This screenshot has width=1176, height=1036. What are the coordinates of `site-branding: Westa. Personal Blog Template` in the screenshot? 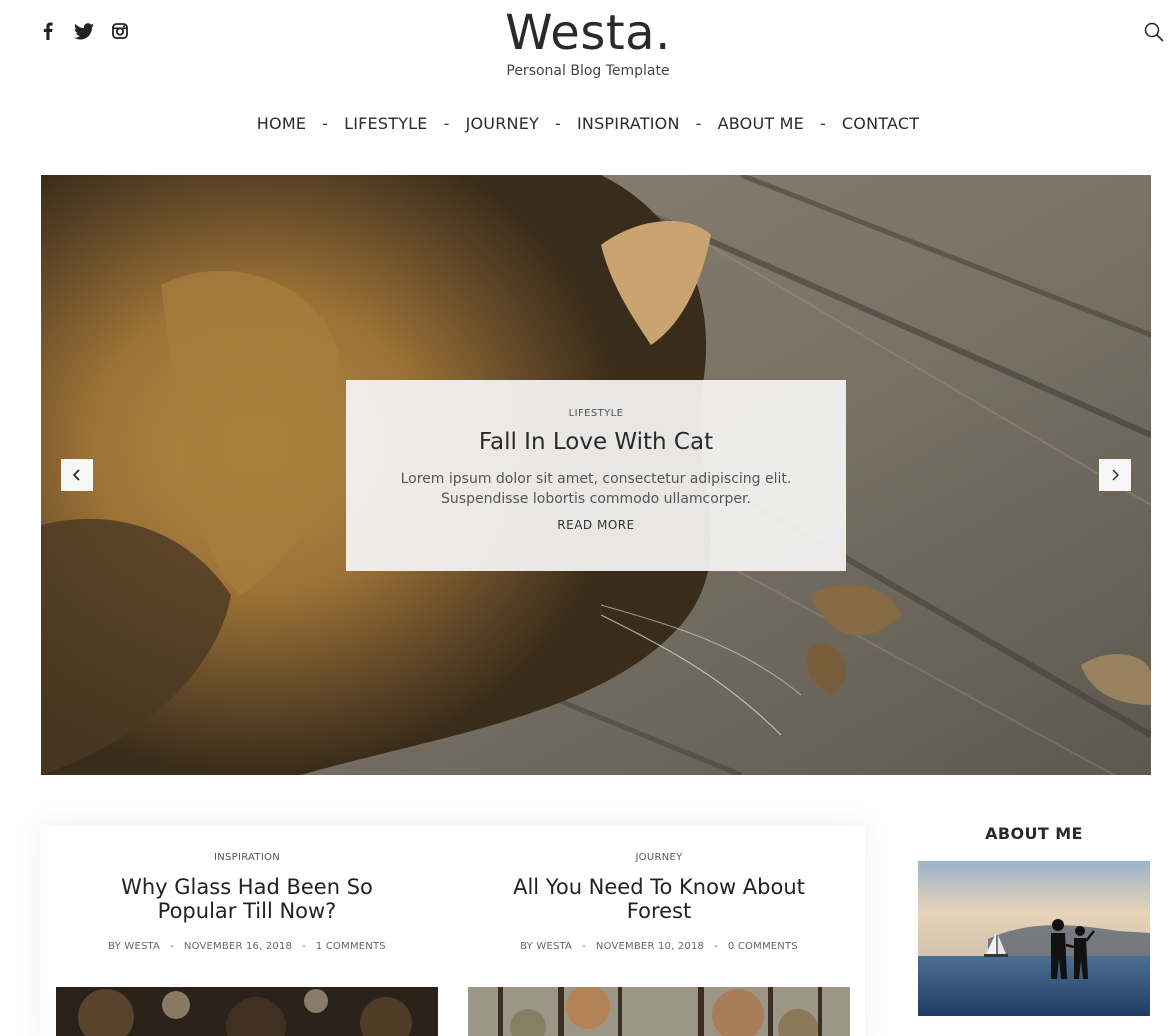 It's located at (588, 43).